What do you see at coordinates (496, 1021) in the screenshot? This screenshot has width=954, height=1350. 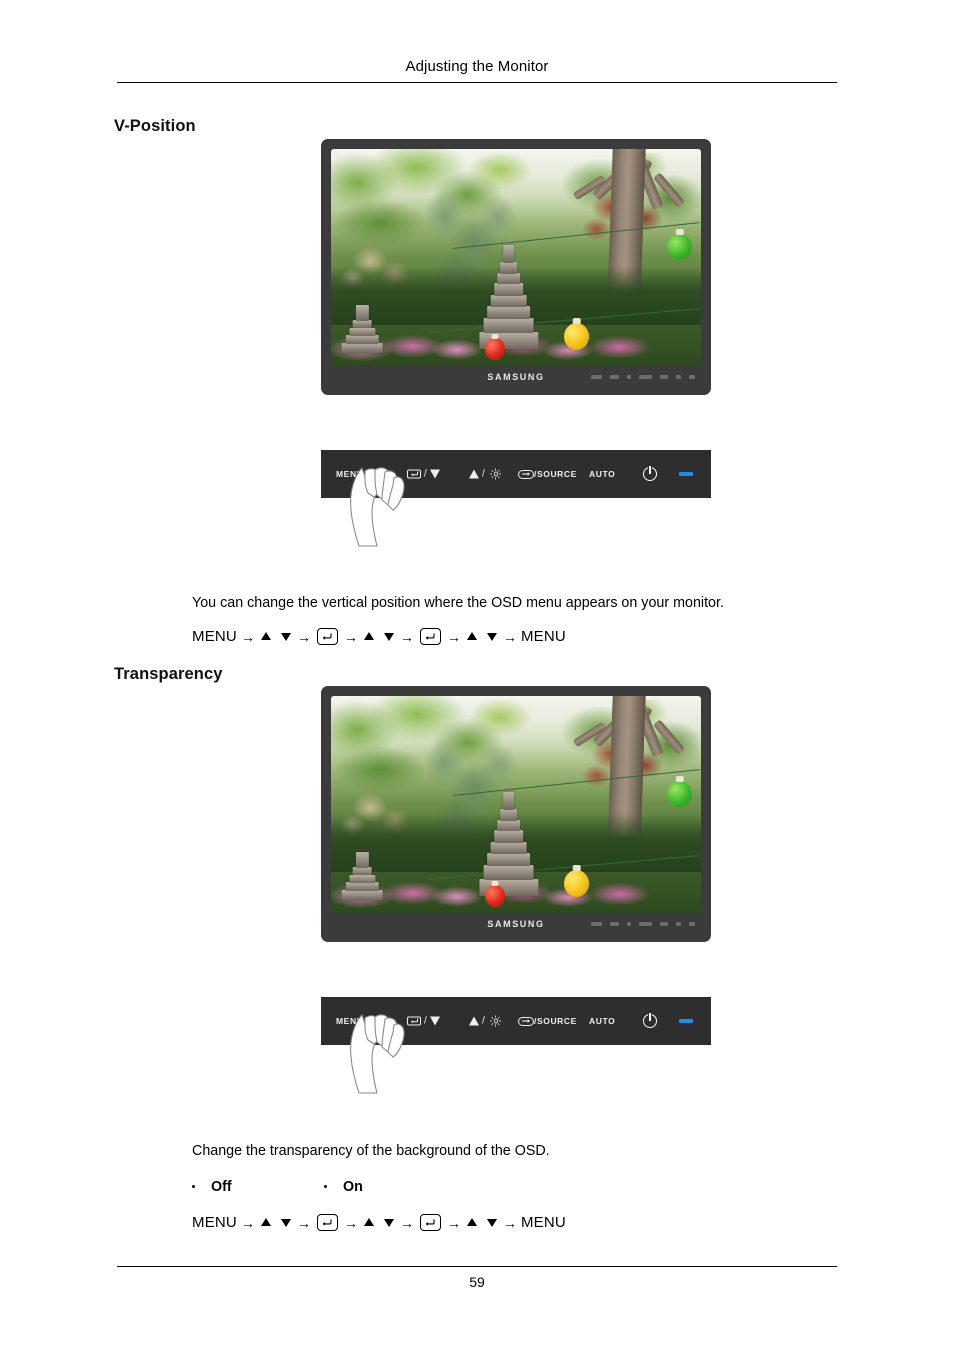 I see `brightness-icon` at bounding box center [496, 1021].